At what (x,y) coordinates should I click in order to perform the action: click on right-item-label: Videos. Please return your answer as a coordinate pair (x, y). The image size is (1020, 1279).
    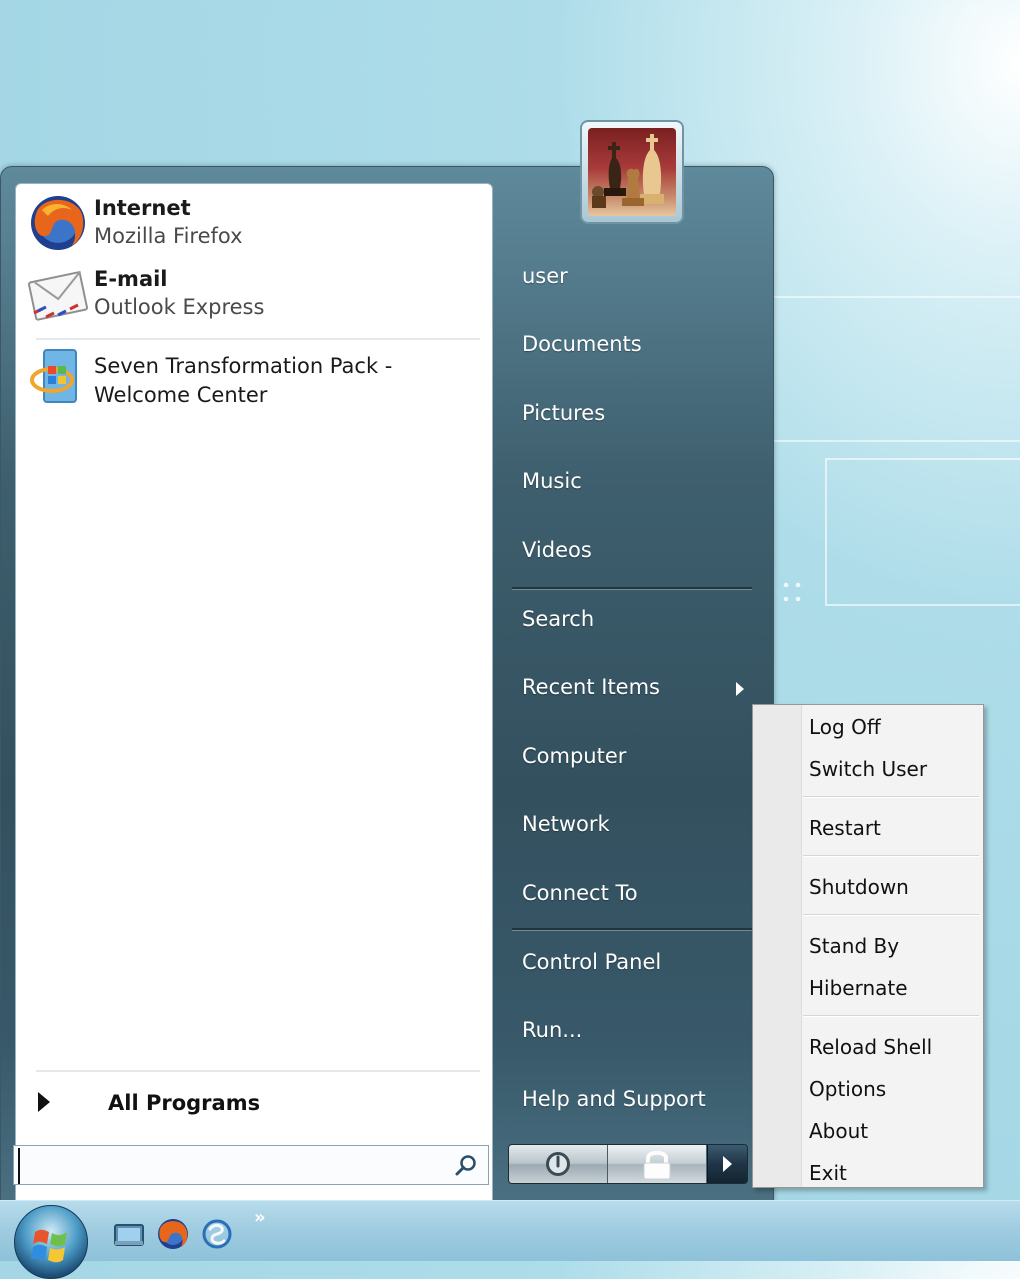
    Looking at the image, I should click on (557, 550).